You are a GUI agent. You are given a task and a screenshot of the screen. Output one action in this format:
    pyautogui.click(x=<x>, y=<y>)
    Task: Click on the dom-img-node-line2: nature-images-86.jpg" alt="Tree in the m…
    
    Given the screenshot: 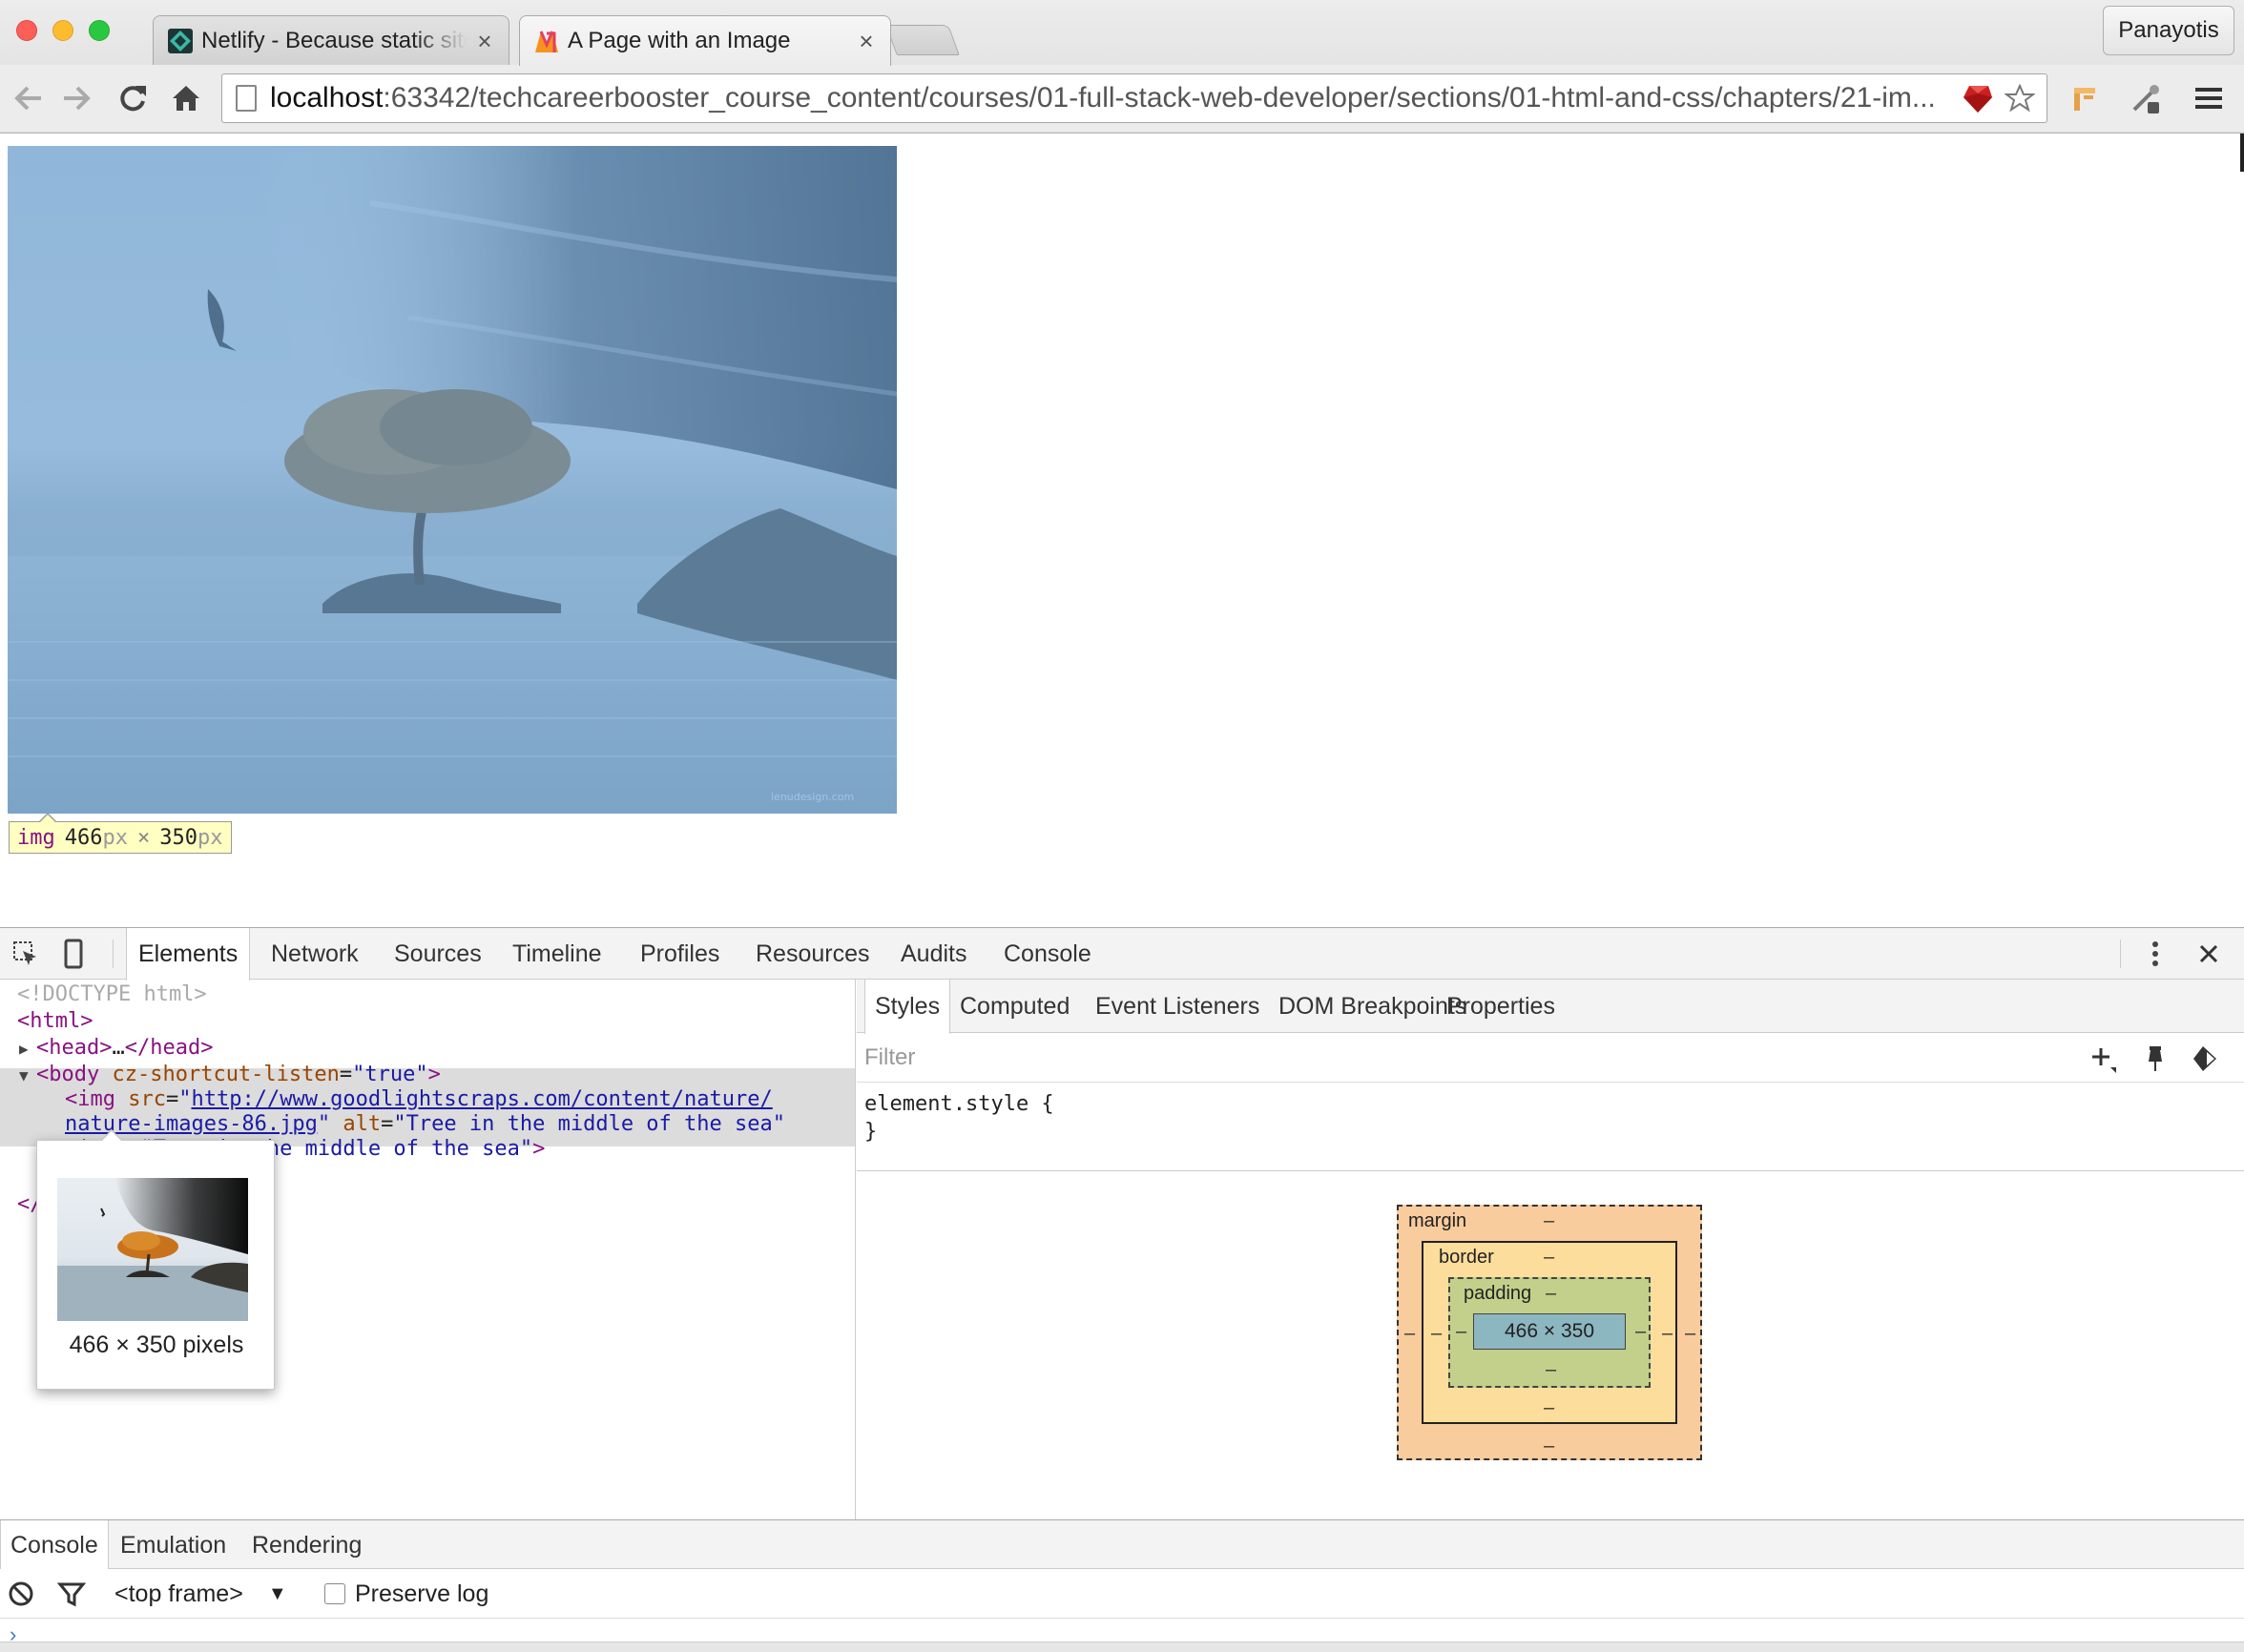 What is the action you would take?
    pyautogui.click(x=425, y=1124)
    